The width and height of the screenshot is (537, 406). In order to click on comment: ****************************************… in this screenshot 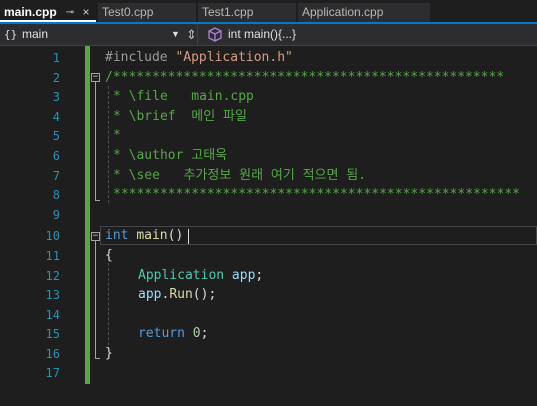, I will do `click(316, 194)`.